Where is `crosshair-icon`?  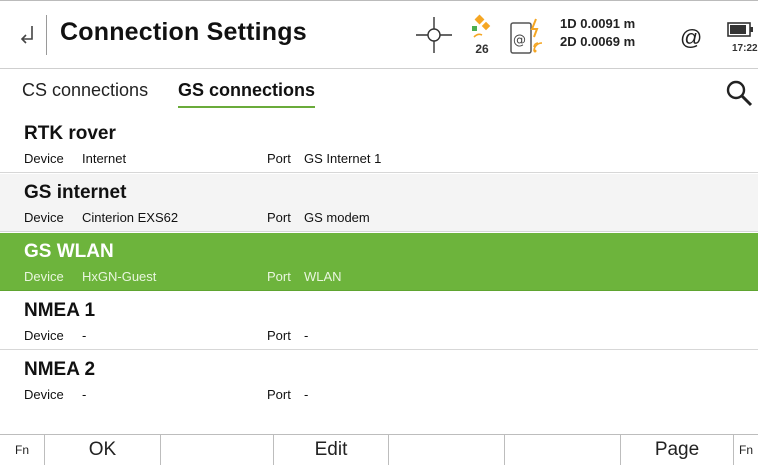
crosshair-icon is located at coordinates (434, 35).